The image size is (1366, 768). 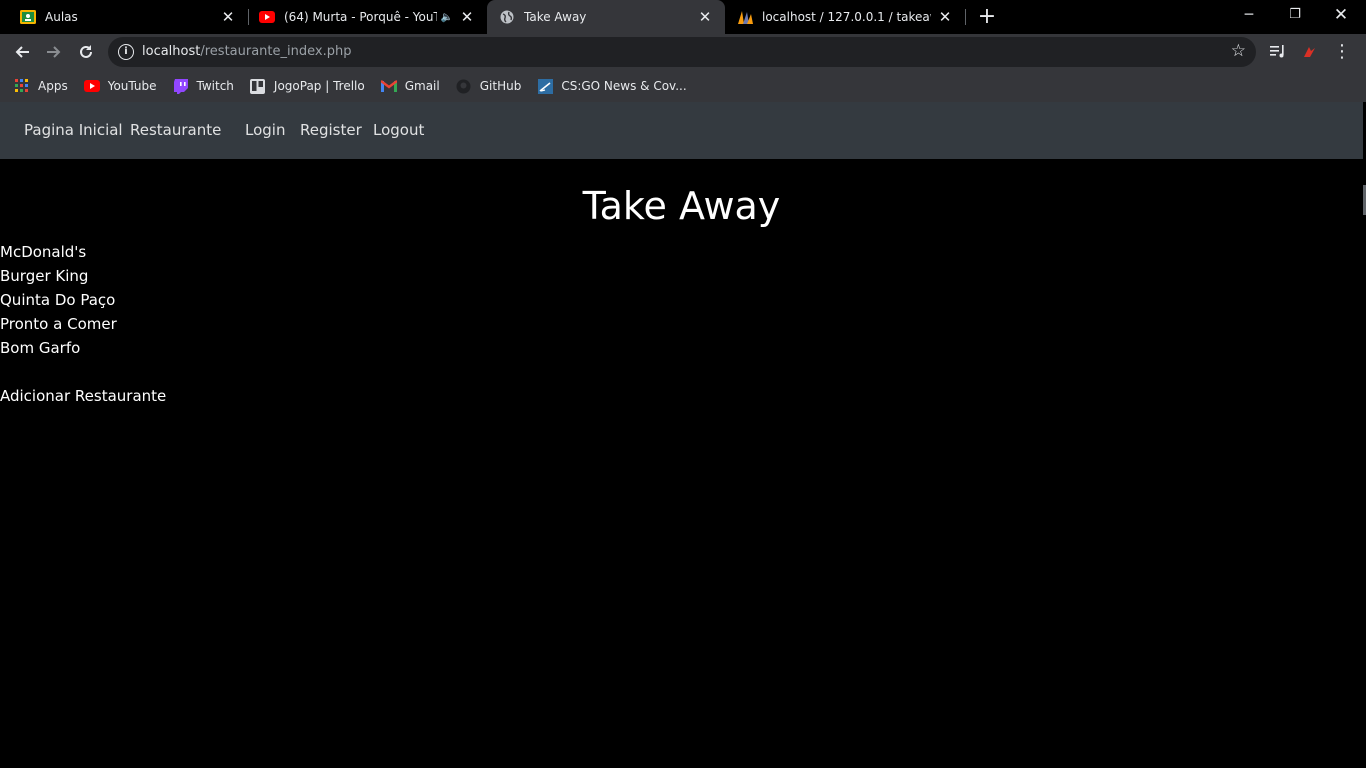 I want to click on bookmark-github: GitHub, so click(x=489, y=86).